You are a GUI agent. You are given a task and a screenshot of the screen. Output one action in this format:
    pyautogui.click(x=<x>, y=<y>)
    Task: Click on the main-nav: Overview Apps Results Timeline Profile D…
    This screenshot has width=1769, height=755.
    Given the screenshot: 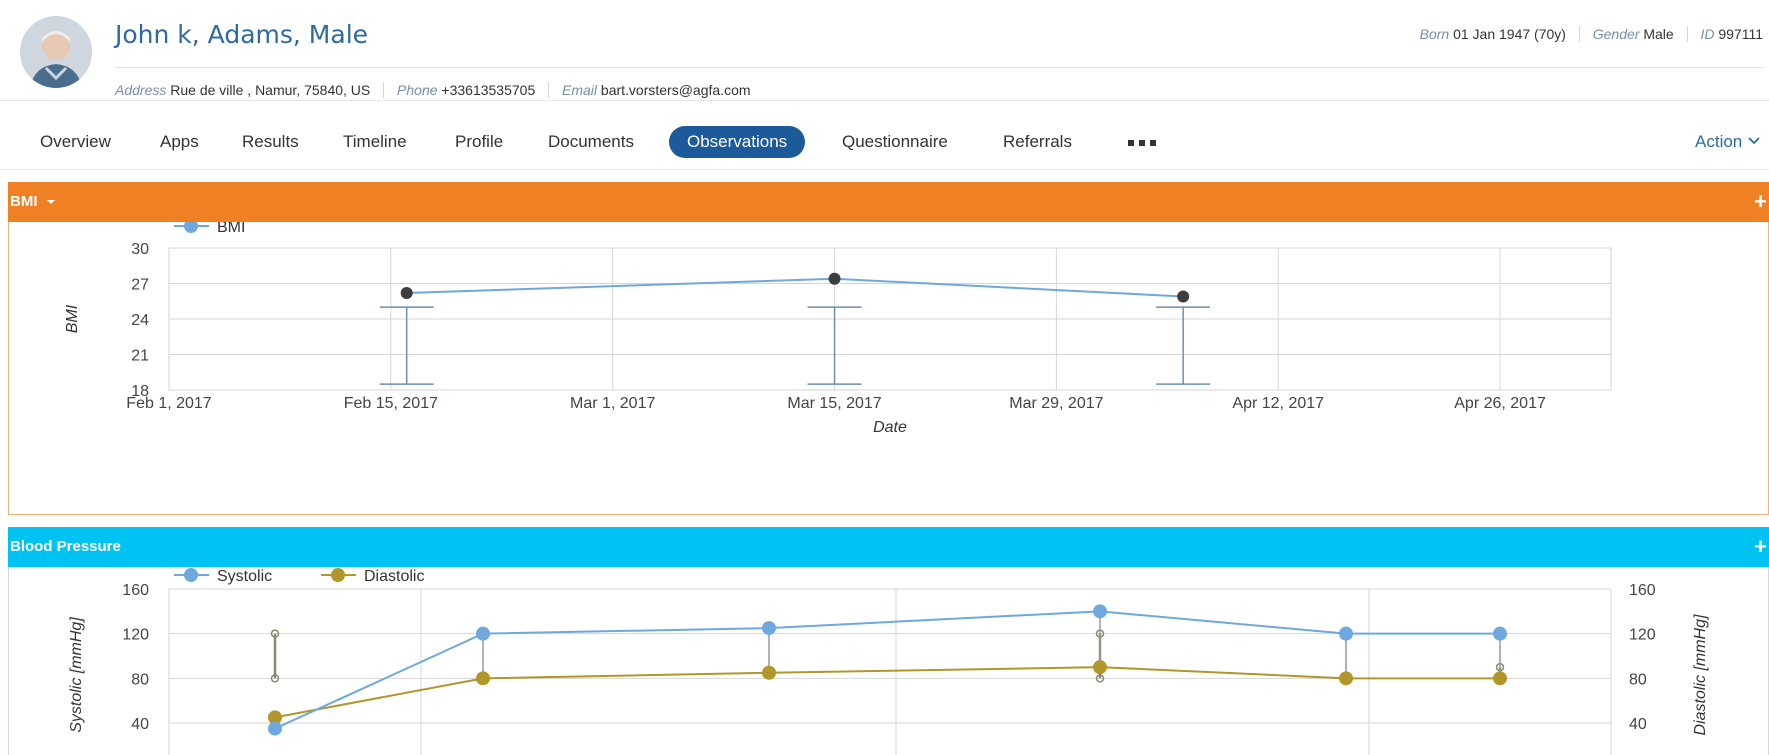 What is the action you would take?
    pyautogui.click(x=884, y=141)
    